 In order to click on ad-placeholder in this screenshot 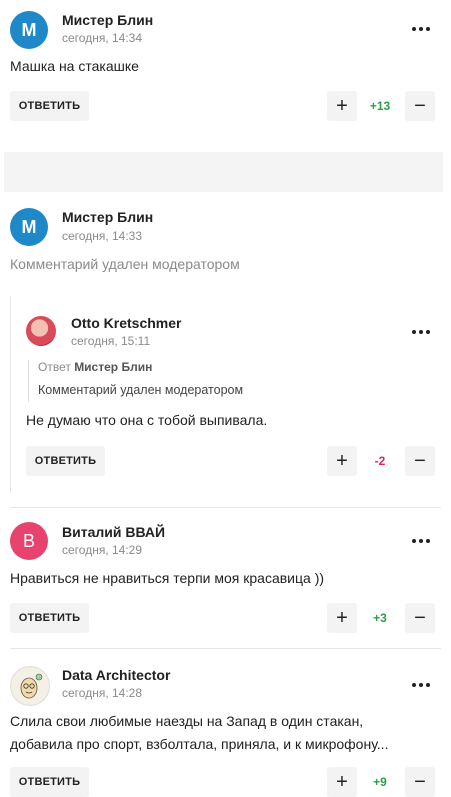, I will do `click(223, 172)`.